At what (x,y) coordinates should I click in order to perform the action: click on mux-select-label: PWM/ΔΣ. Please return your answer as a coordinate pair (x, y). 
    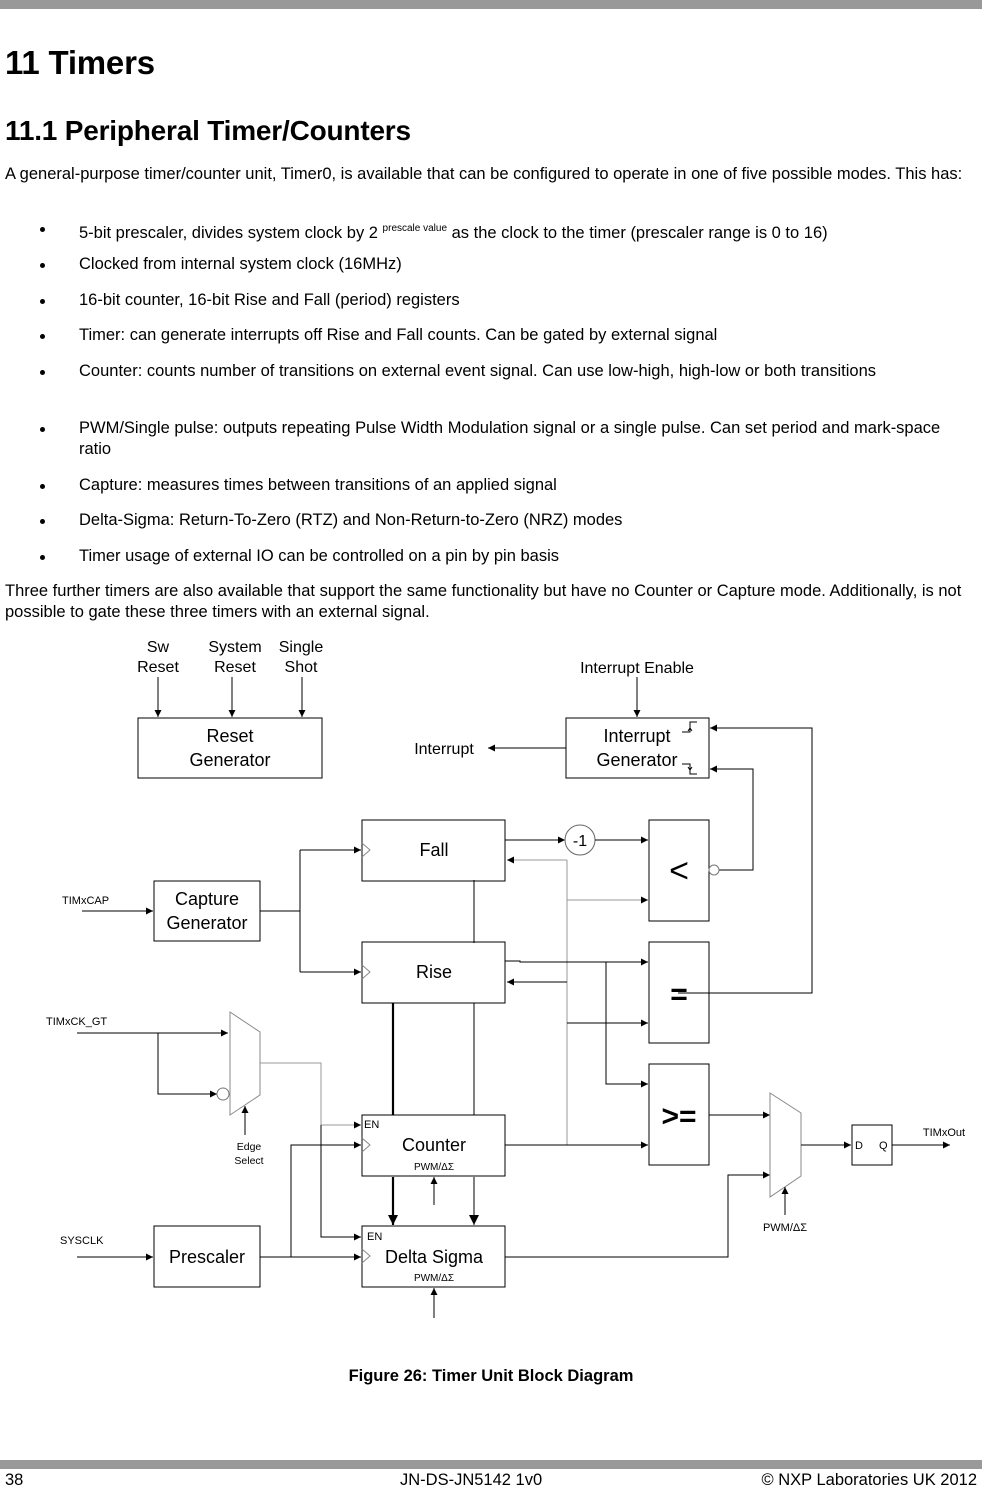
    Looking at the image, I should click on (785, 1228).